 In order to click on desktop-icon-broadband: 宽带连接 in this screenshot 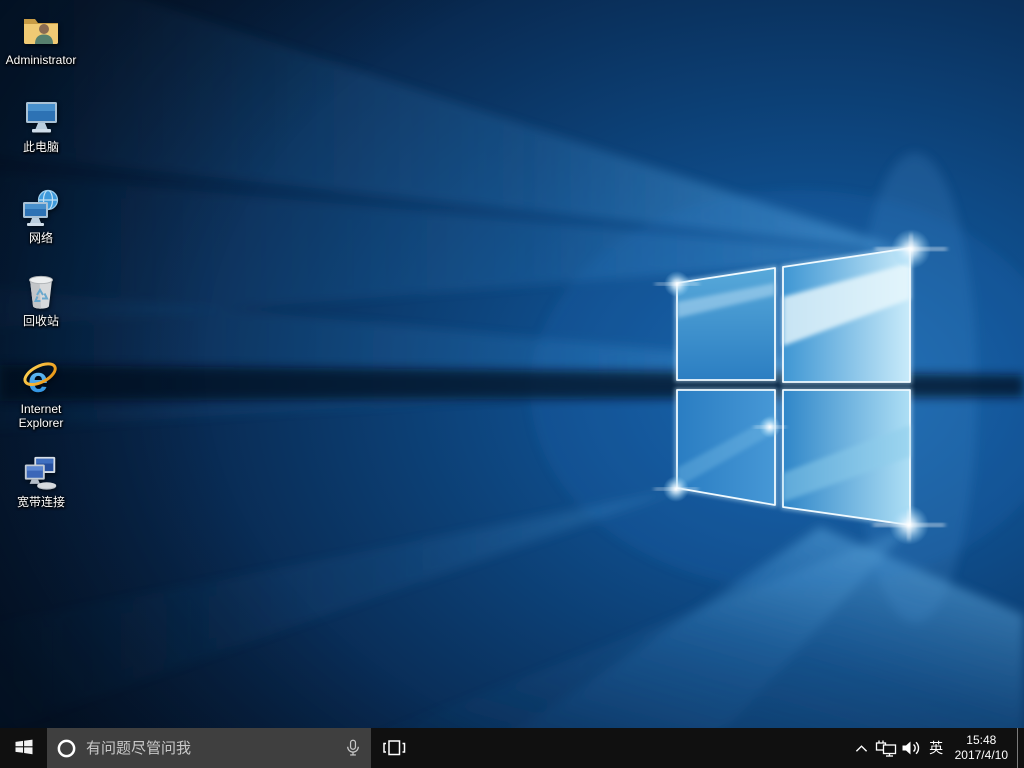, I will do `click(41, 479)`.